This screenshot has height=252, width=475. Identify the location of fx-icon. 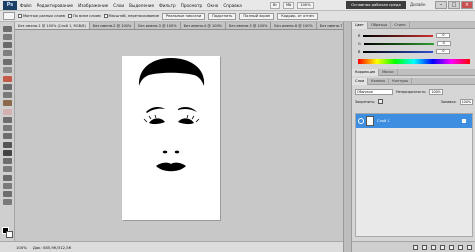
(424, 247).